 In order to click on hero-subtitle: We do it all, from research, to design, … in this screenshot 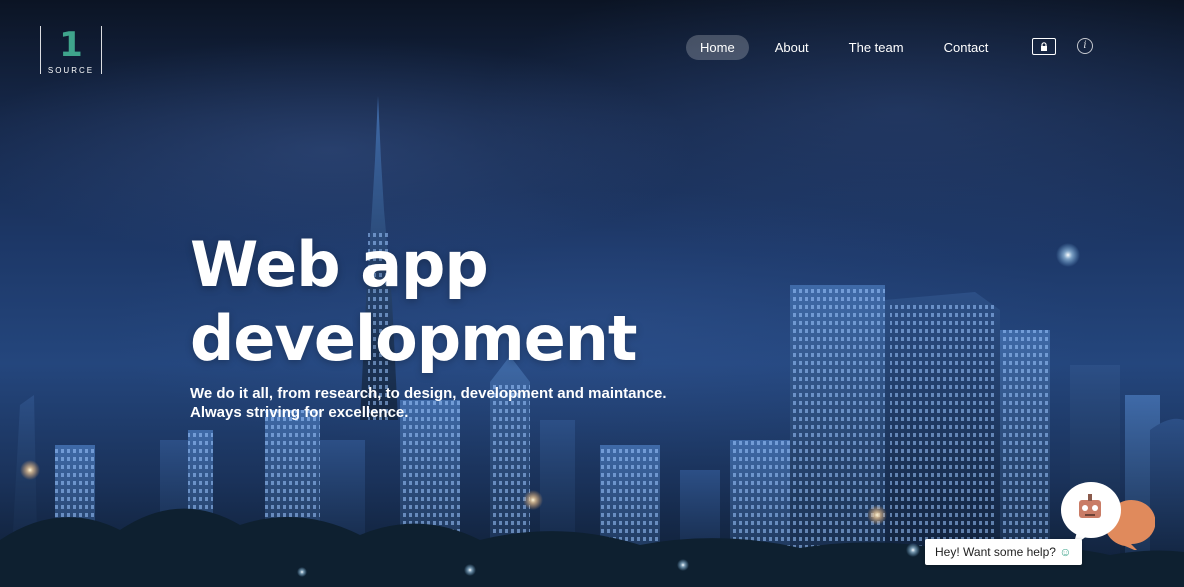, I will do `click(450, 403)`.